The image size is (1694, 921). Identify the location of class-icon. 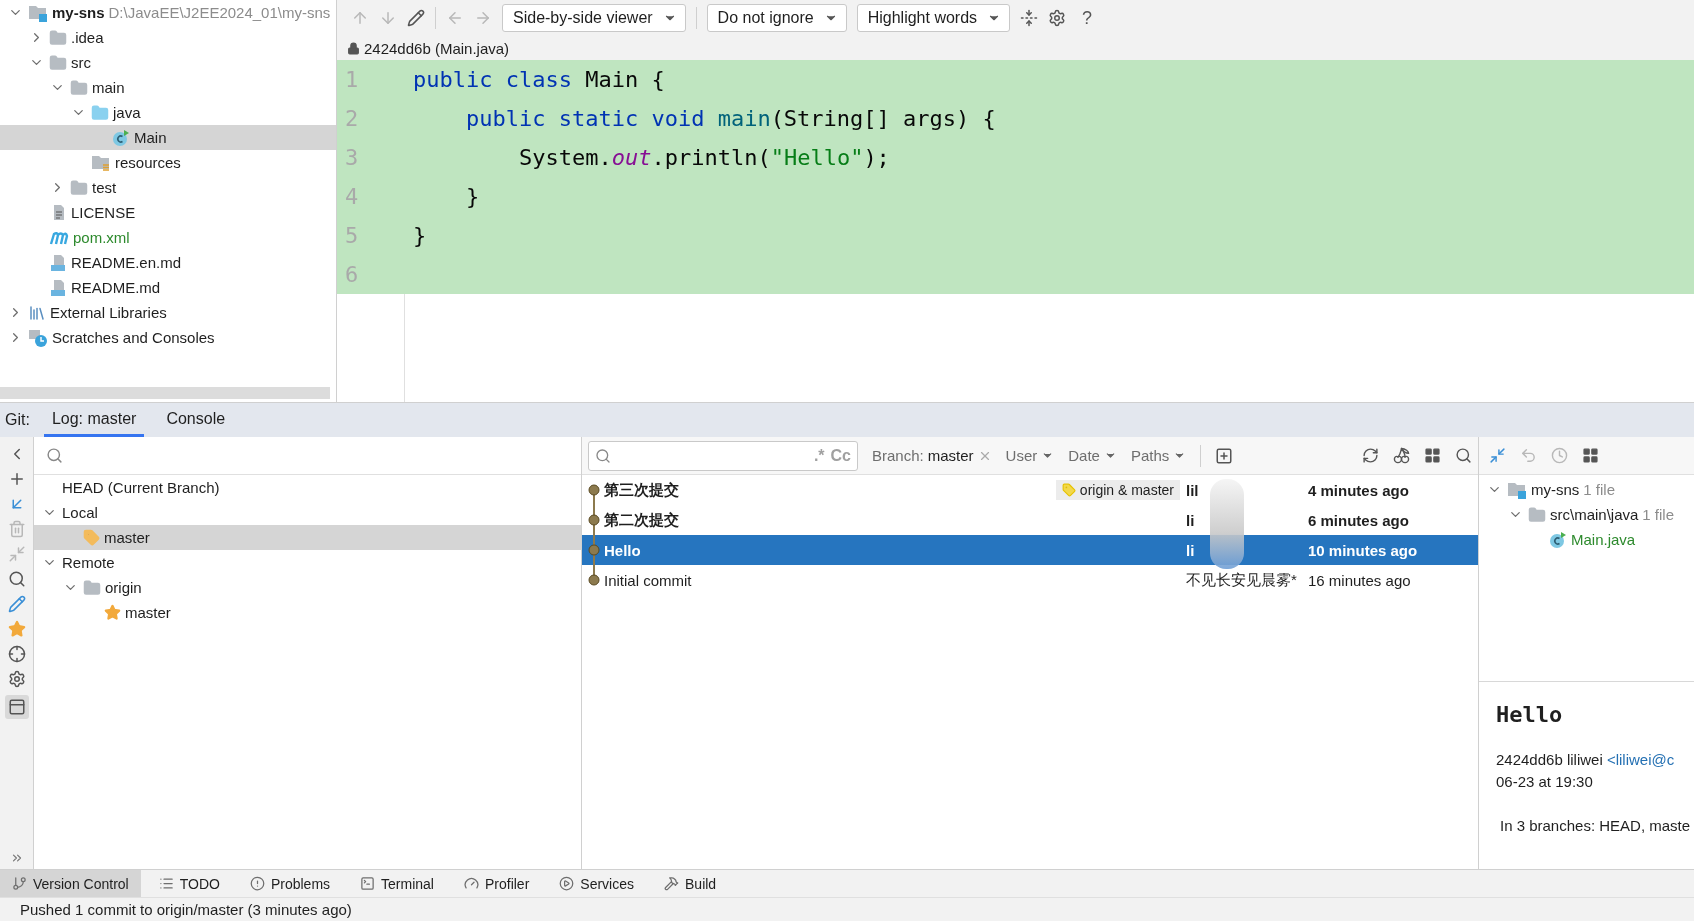
(121, 137).